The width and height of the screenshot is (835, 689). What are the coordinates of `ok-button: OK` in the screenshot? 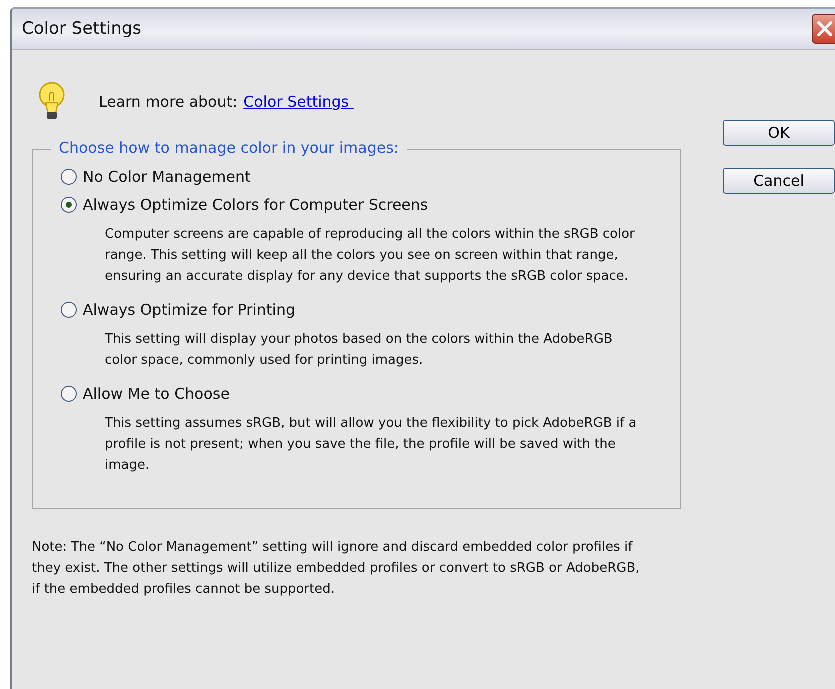 It's located at (779, 133).